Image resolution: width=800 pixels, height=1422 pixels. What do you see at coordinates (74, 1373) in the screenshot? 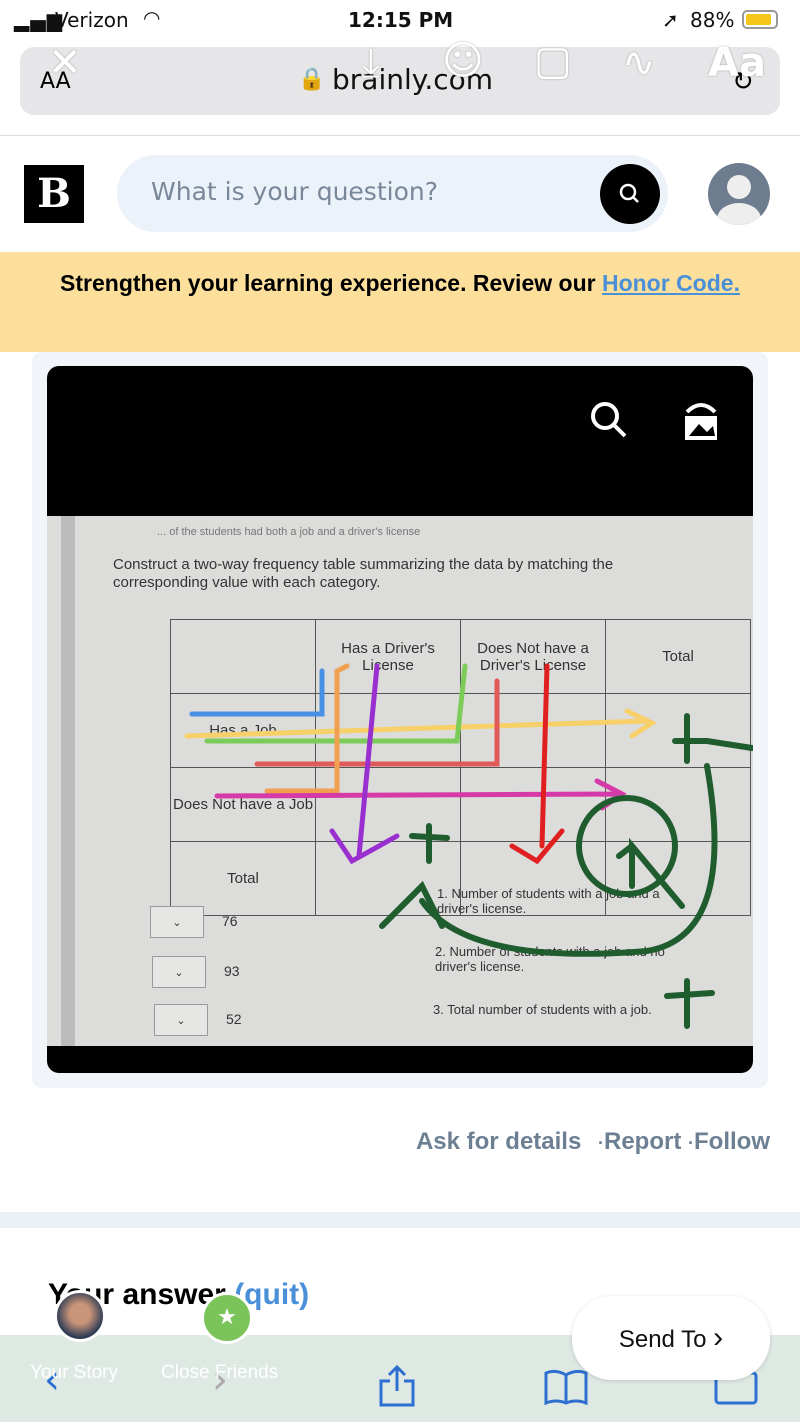
I see `your-story-label: Your Story` at bounding box center [74, 1373].